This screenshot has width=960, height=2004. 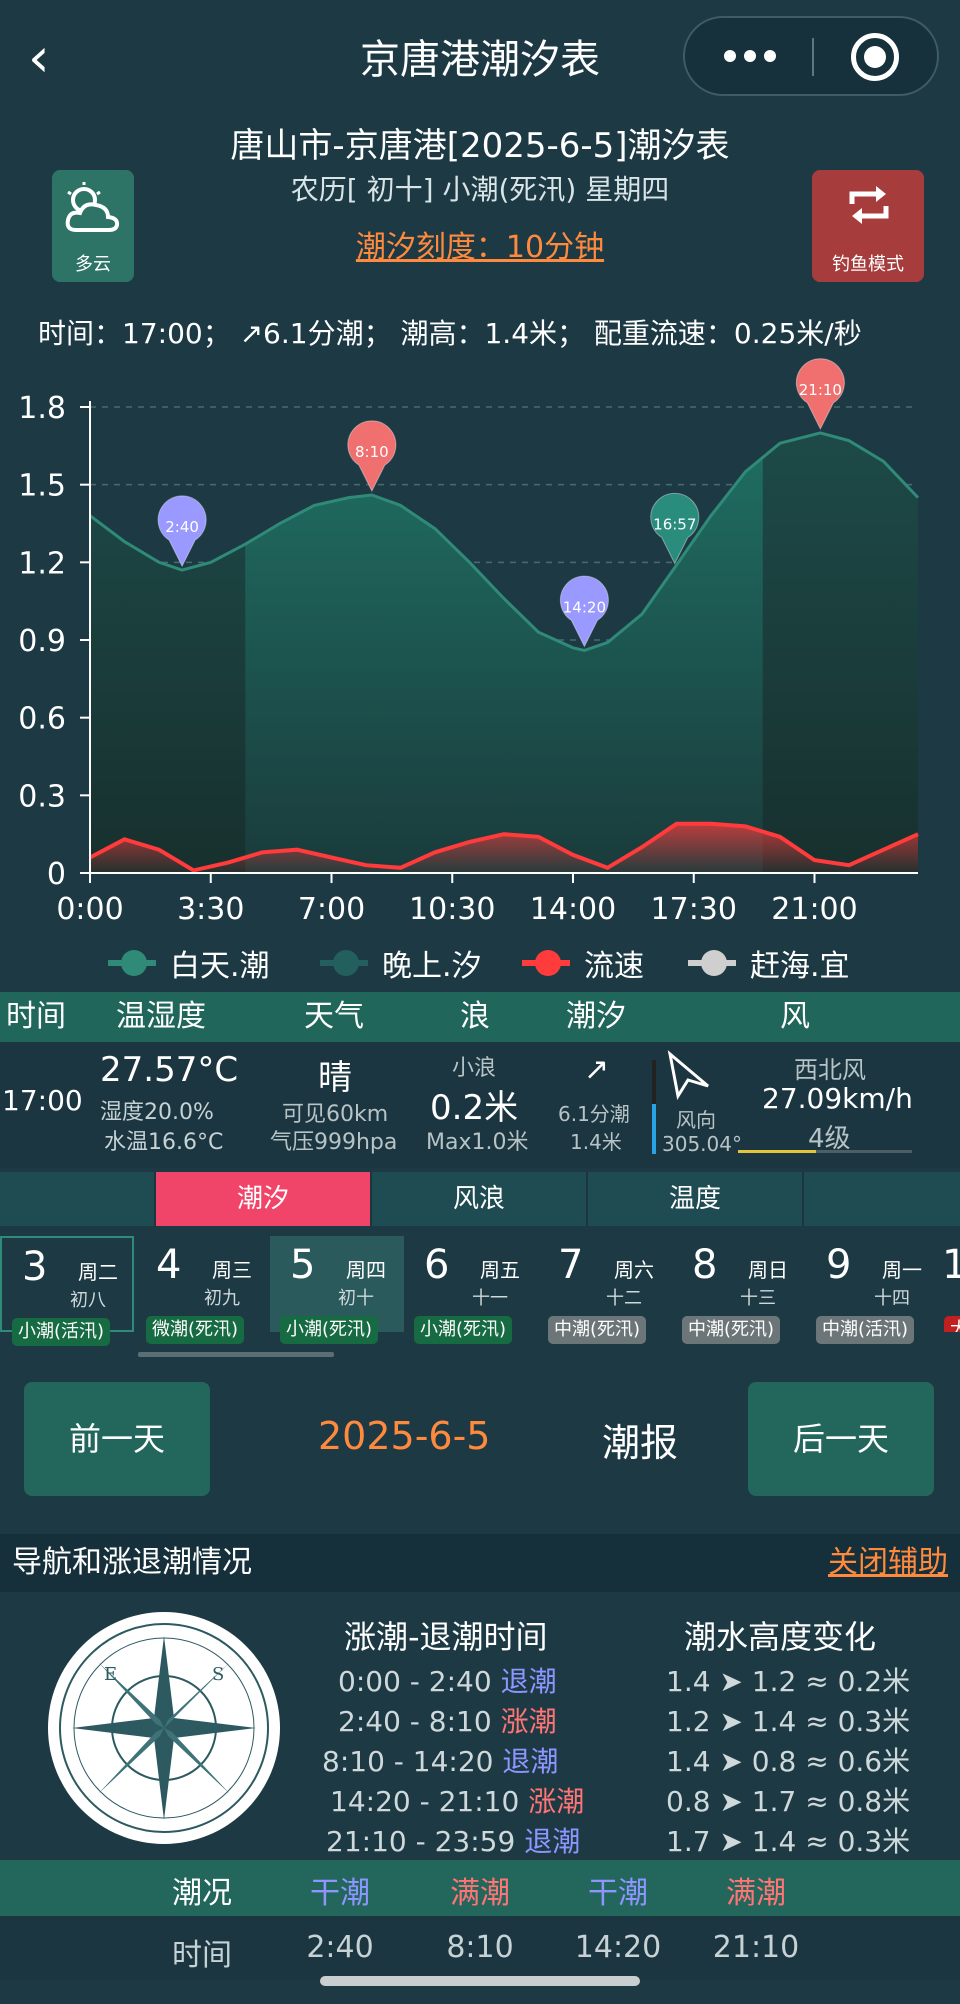 I want to click on fishing-mode-label: 钓鱼模式, so click(x=868, y=264).